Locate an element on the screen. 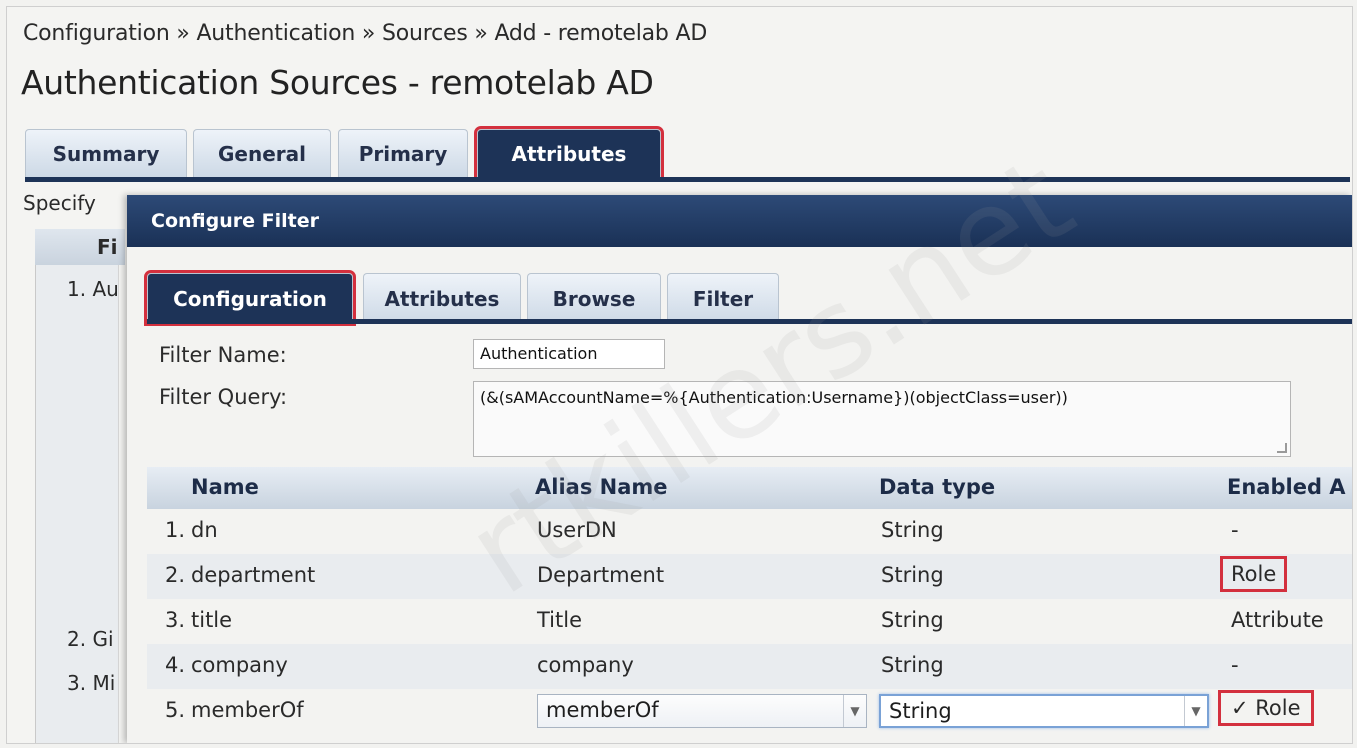 The image size is (1357, 748). data-type-select-value: String is located at coordinates (920, 711).